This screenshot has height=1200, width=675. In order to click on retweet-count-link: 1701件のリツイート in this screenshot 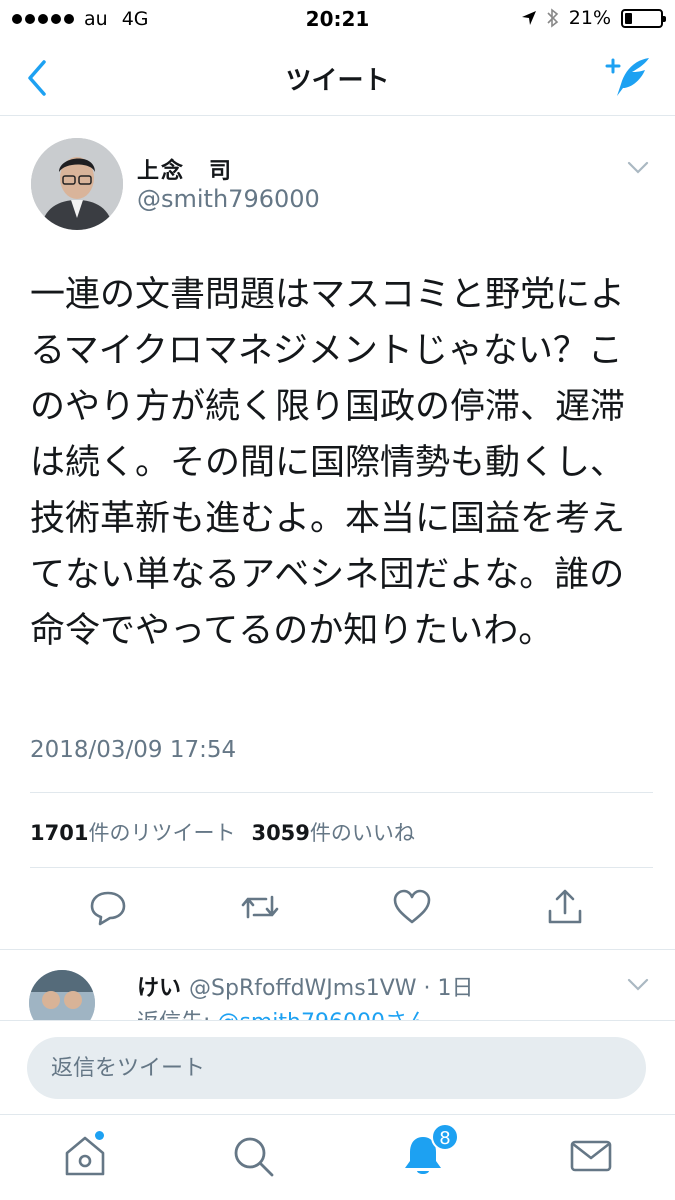, I will do `click(132, 832)`.